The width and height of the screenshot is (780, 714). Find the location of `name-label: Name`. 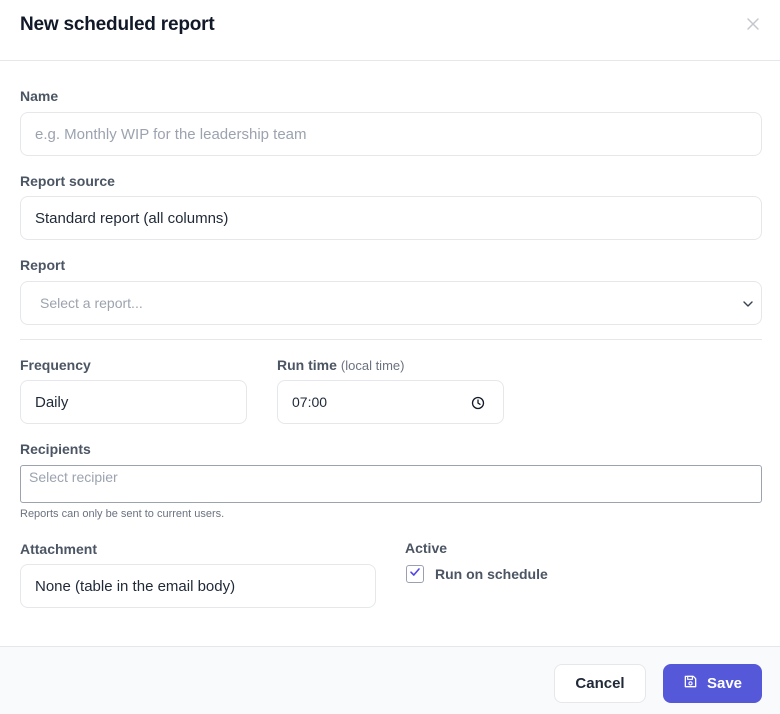

name-label: Name is located at coordinates (39, 96).